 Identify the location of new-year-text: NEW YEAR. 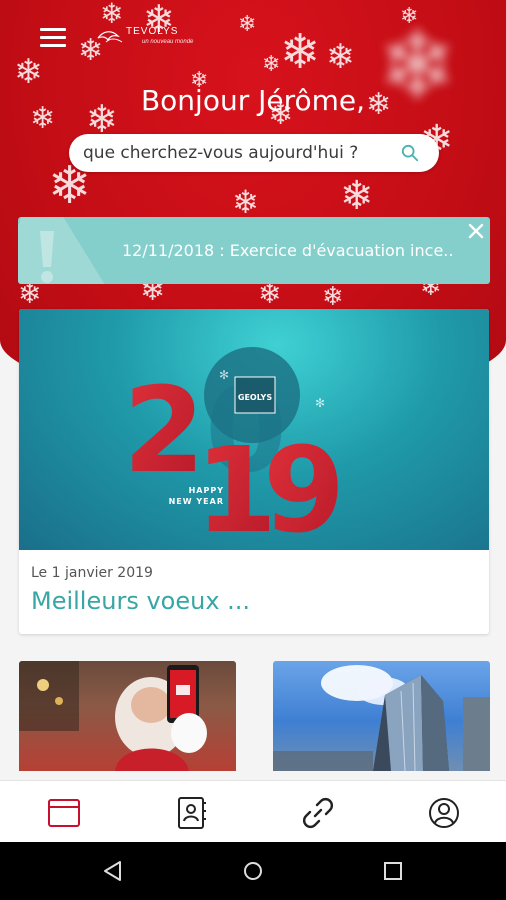
(196, 501).